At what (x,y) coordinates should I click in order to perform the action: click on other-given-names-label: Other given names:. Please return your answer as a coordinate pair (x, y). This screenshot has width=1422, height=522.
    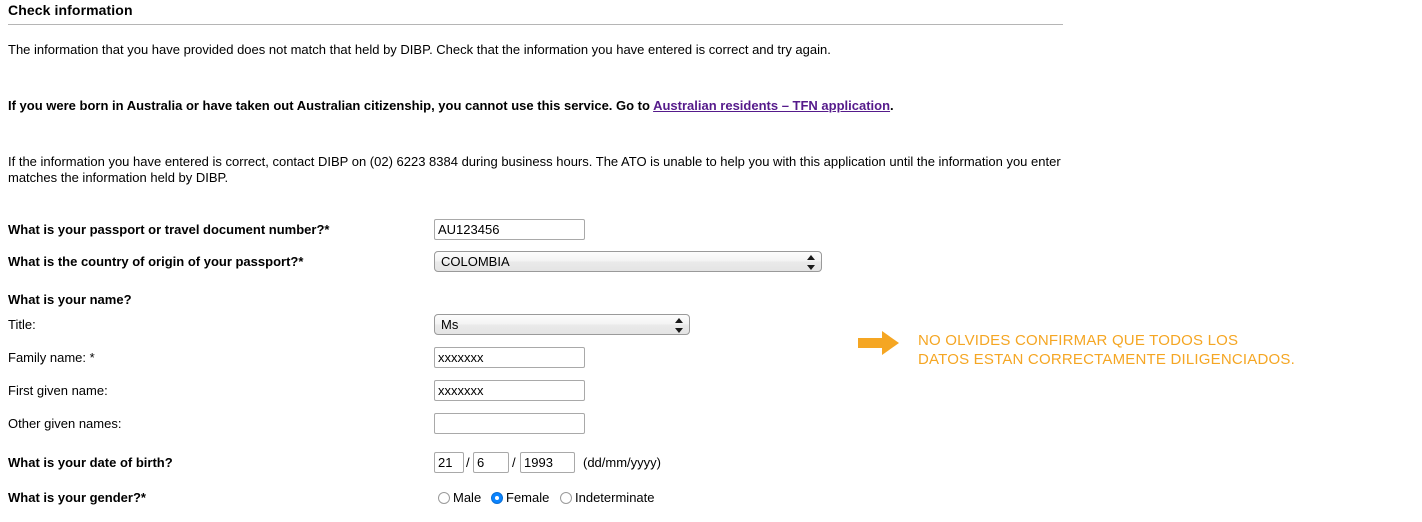
    Looking at the image, I should click on (65, 423).